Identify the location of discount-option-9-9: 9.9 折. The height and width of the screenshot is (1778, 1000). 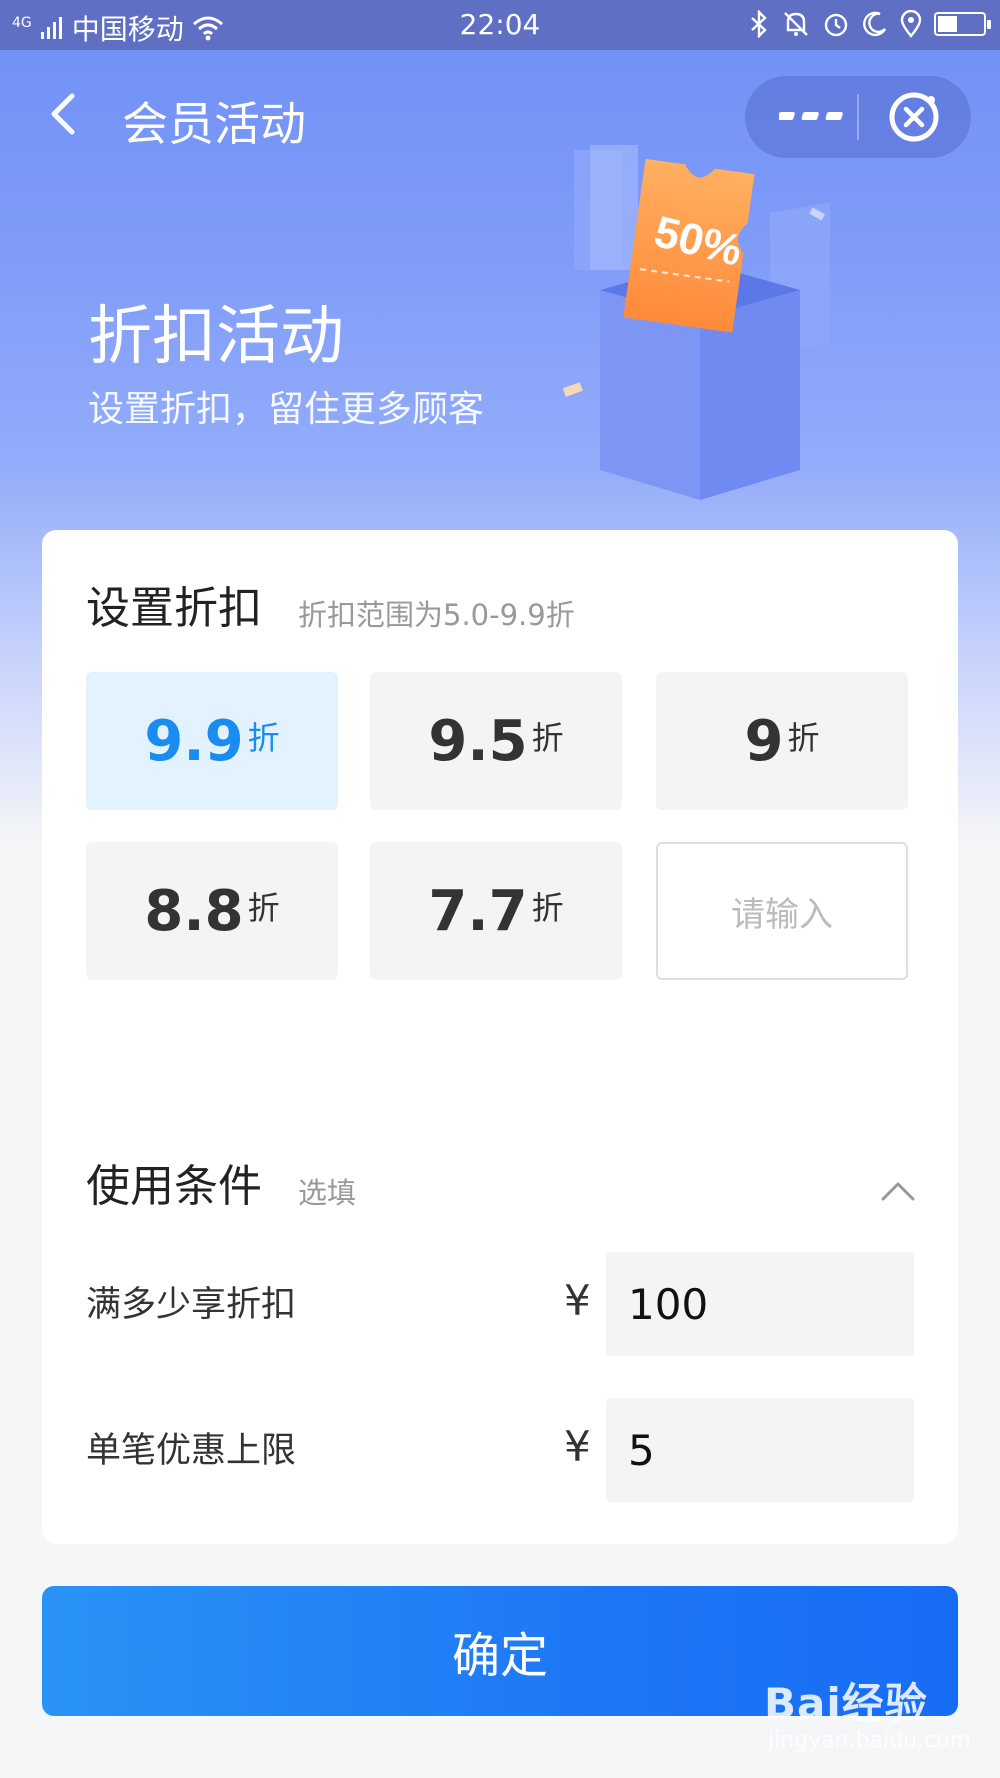
(212, 741).